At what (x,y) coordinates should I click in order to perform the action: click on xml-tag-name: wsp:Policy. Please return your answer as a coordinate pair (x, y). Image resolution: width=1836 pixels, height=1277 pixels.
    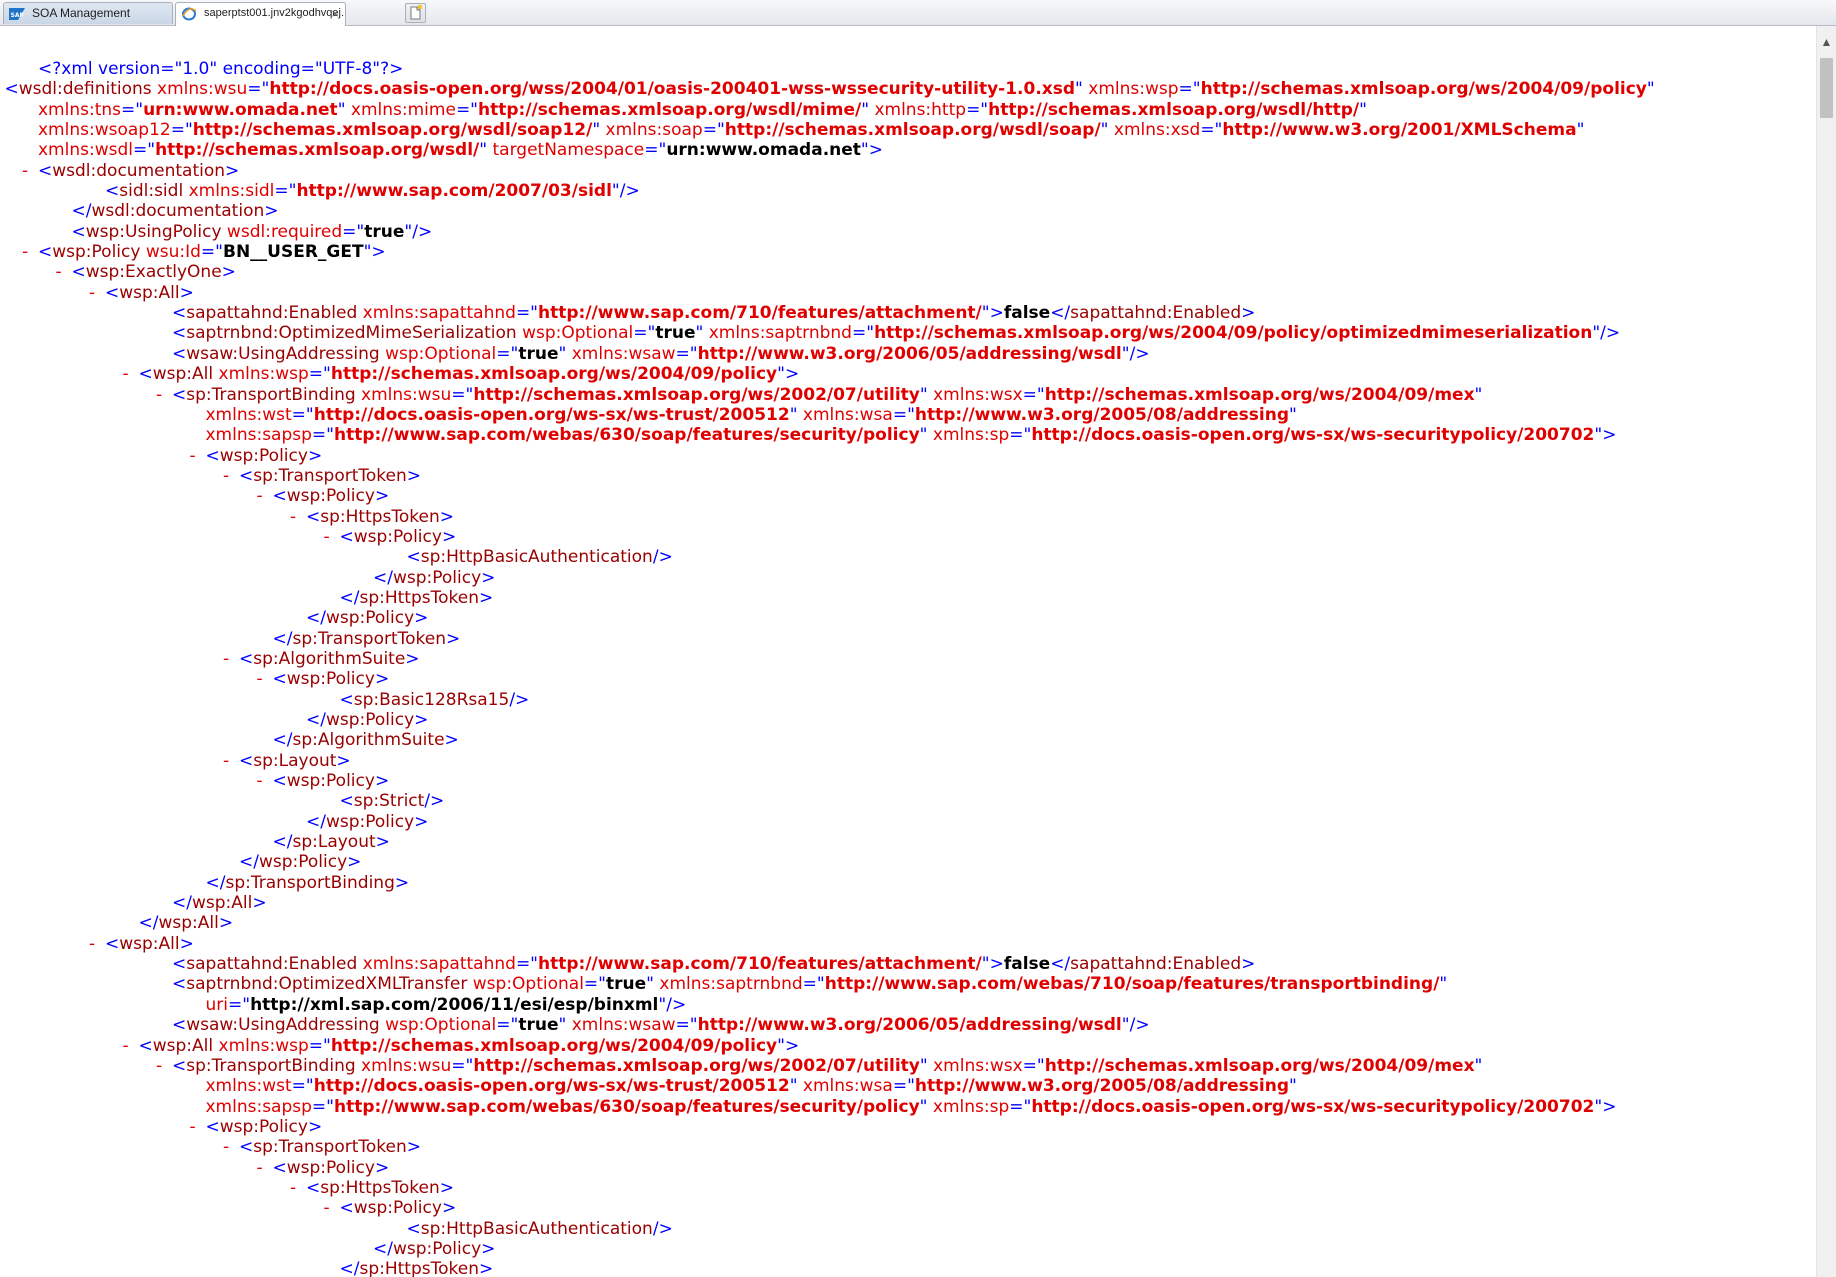
    Looking at the image, I should click on (397, 536).